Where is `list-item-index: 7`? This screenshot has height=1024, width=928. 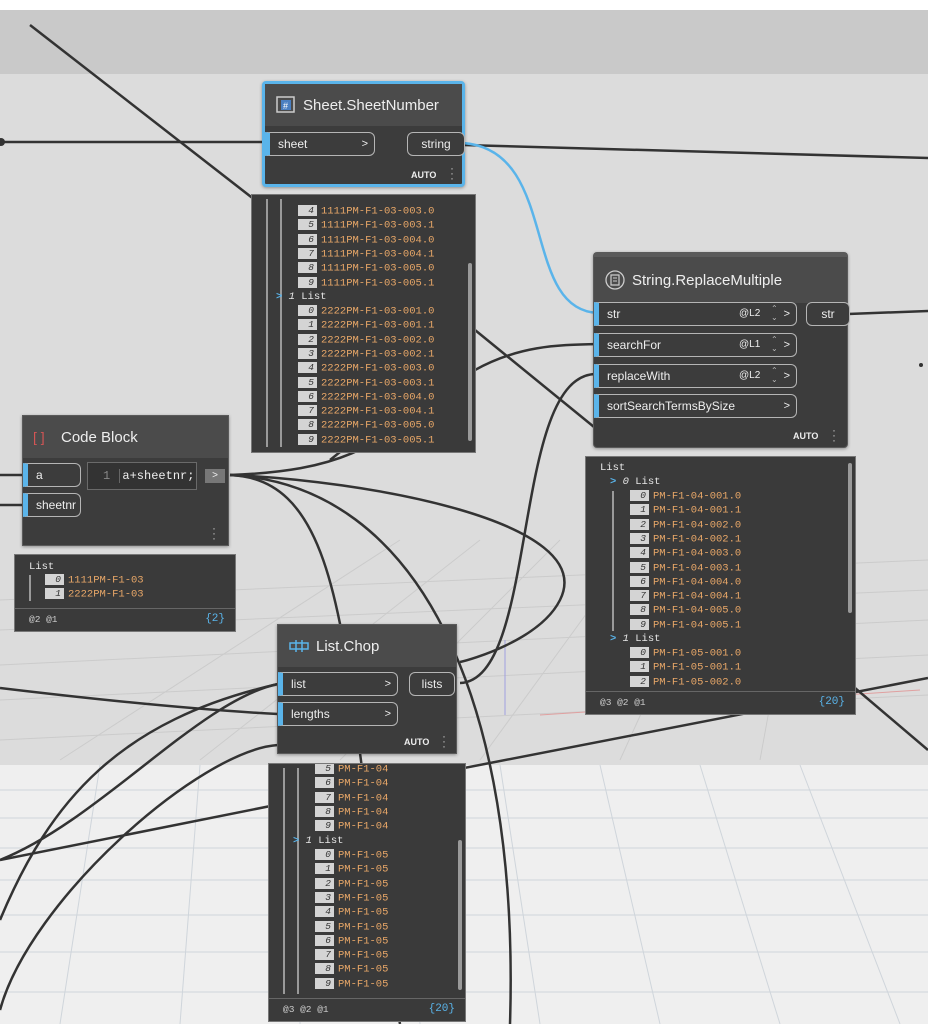
list-item-index: 7 is located at coordinates (324, 955).